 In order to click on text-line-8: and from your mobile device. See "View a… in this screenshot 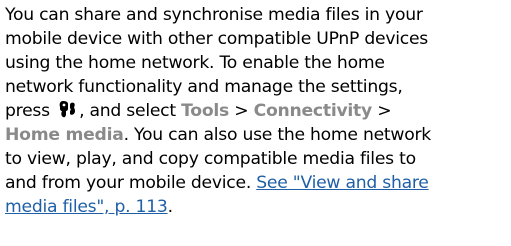, I will do `click(256, 183)`.